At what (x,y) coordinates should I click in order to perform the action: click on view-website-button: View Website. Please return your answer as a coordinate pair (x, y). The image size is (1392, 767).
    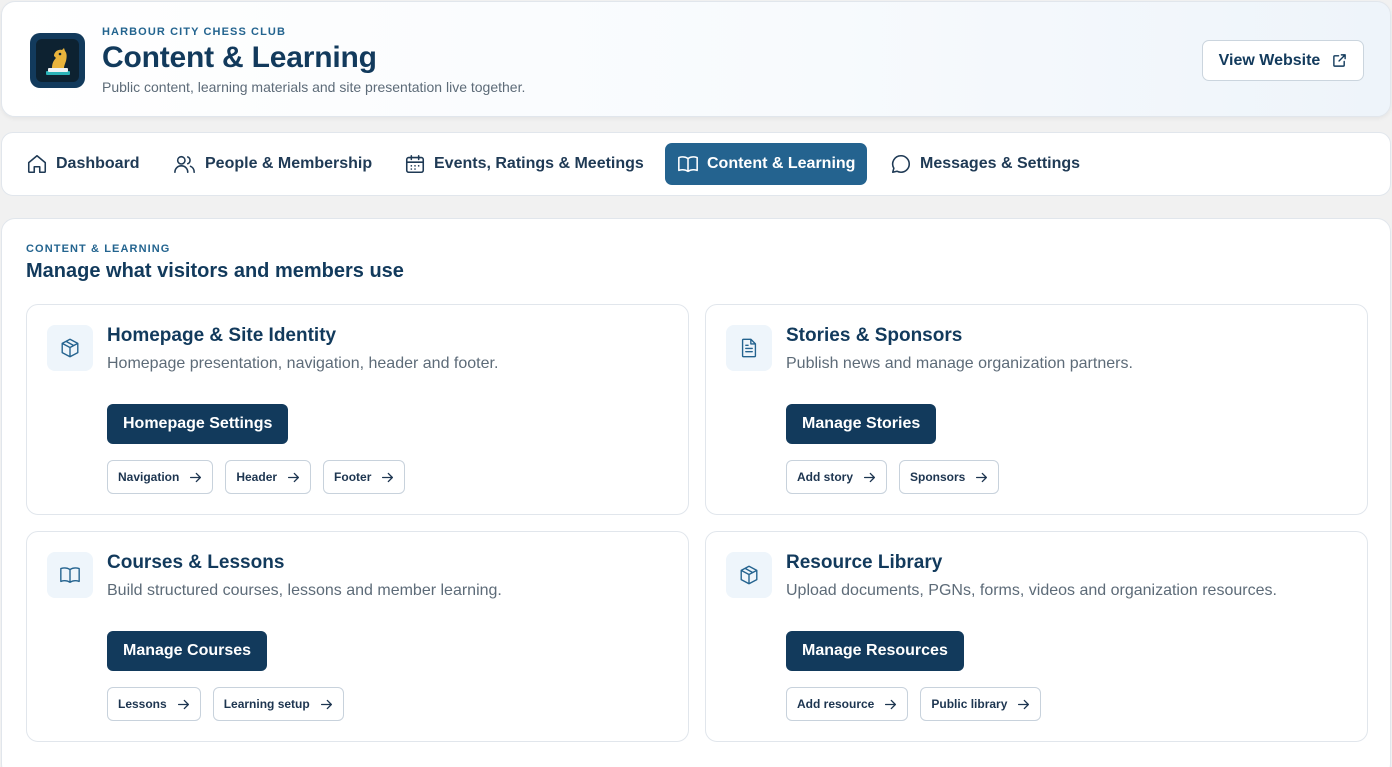
    Looking at the image, I should click on (1283, 60).